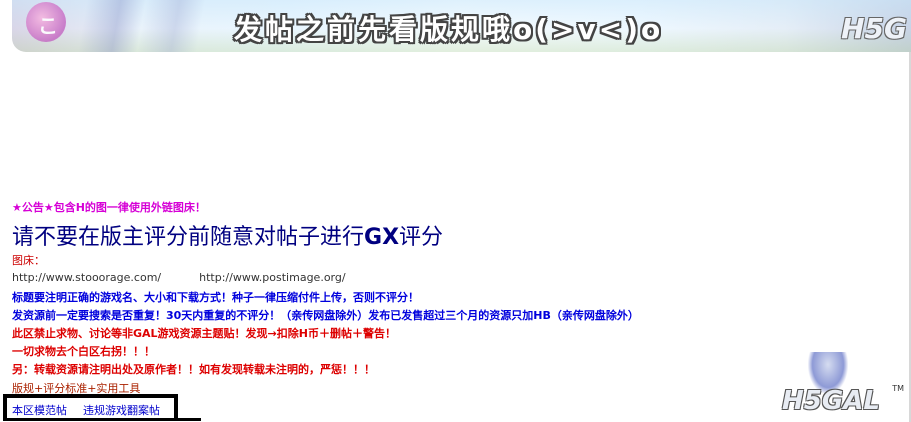  Describe the element at coordinates (204, 333) in the screenshot. I see `rule-no-requests: 此区禁止求物、讨论等非GAL游戏资源主题贴！发现→扣除H币＋删帖＋警告！` at that location.